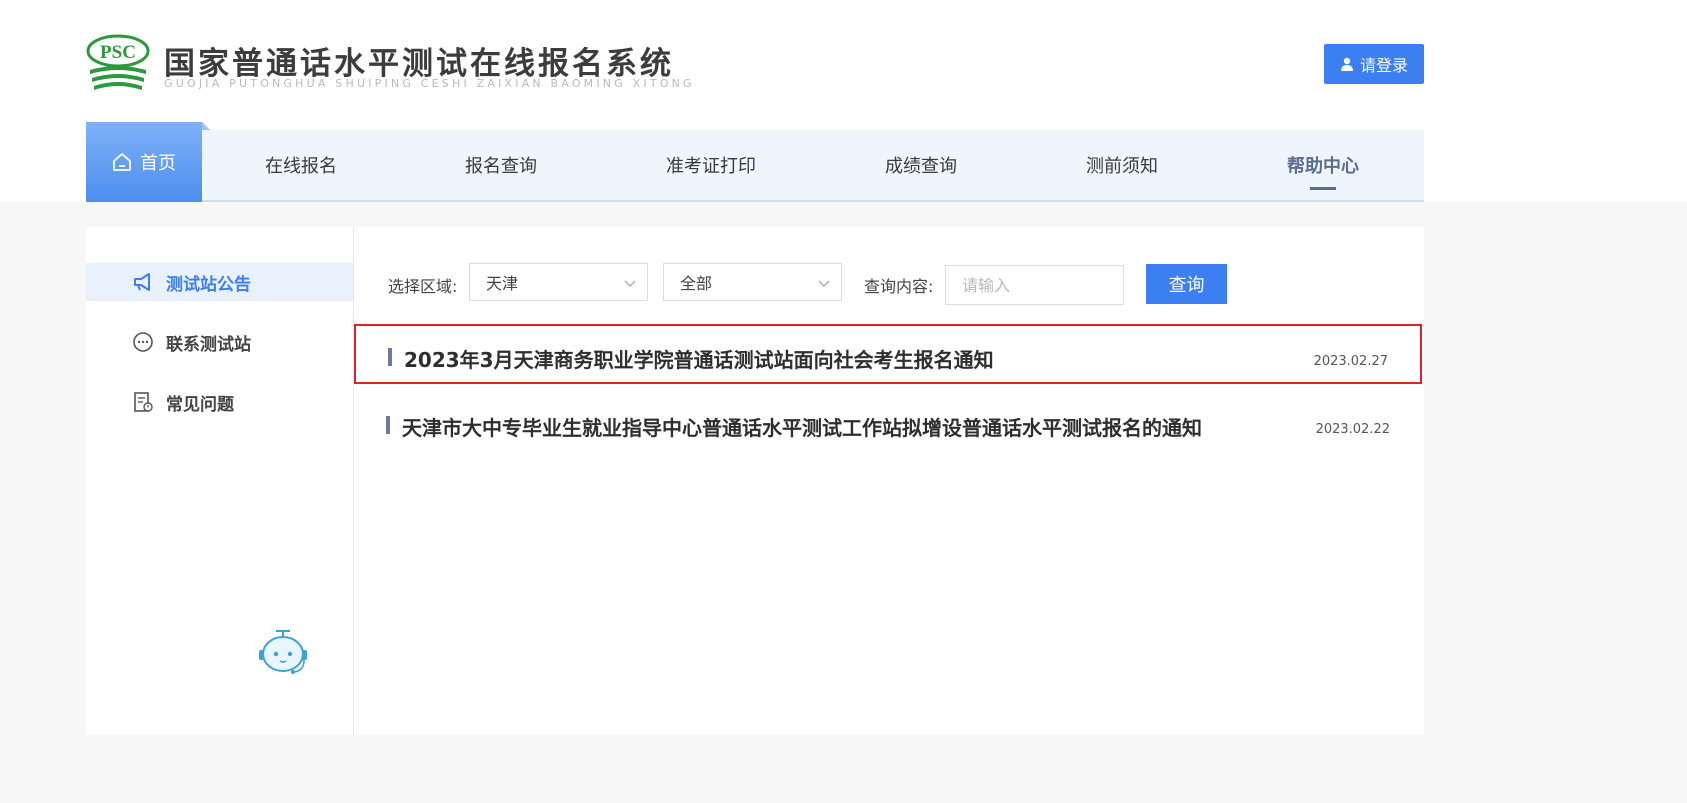 The width and height of the screenshot is (1687, 803). Describe the element at coordinates (200, 404) in the screenshot. I see `sidebar-item-label: 常见问题` at that location.